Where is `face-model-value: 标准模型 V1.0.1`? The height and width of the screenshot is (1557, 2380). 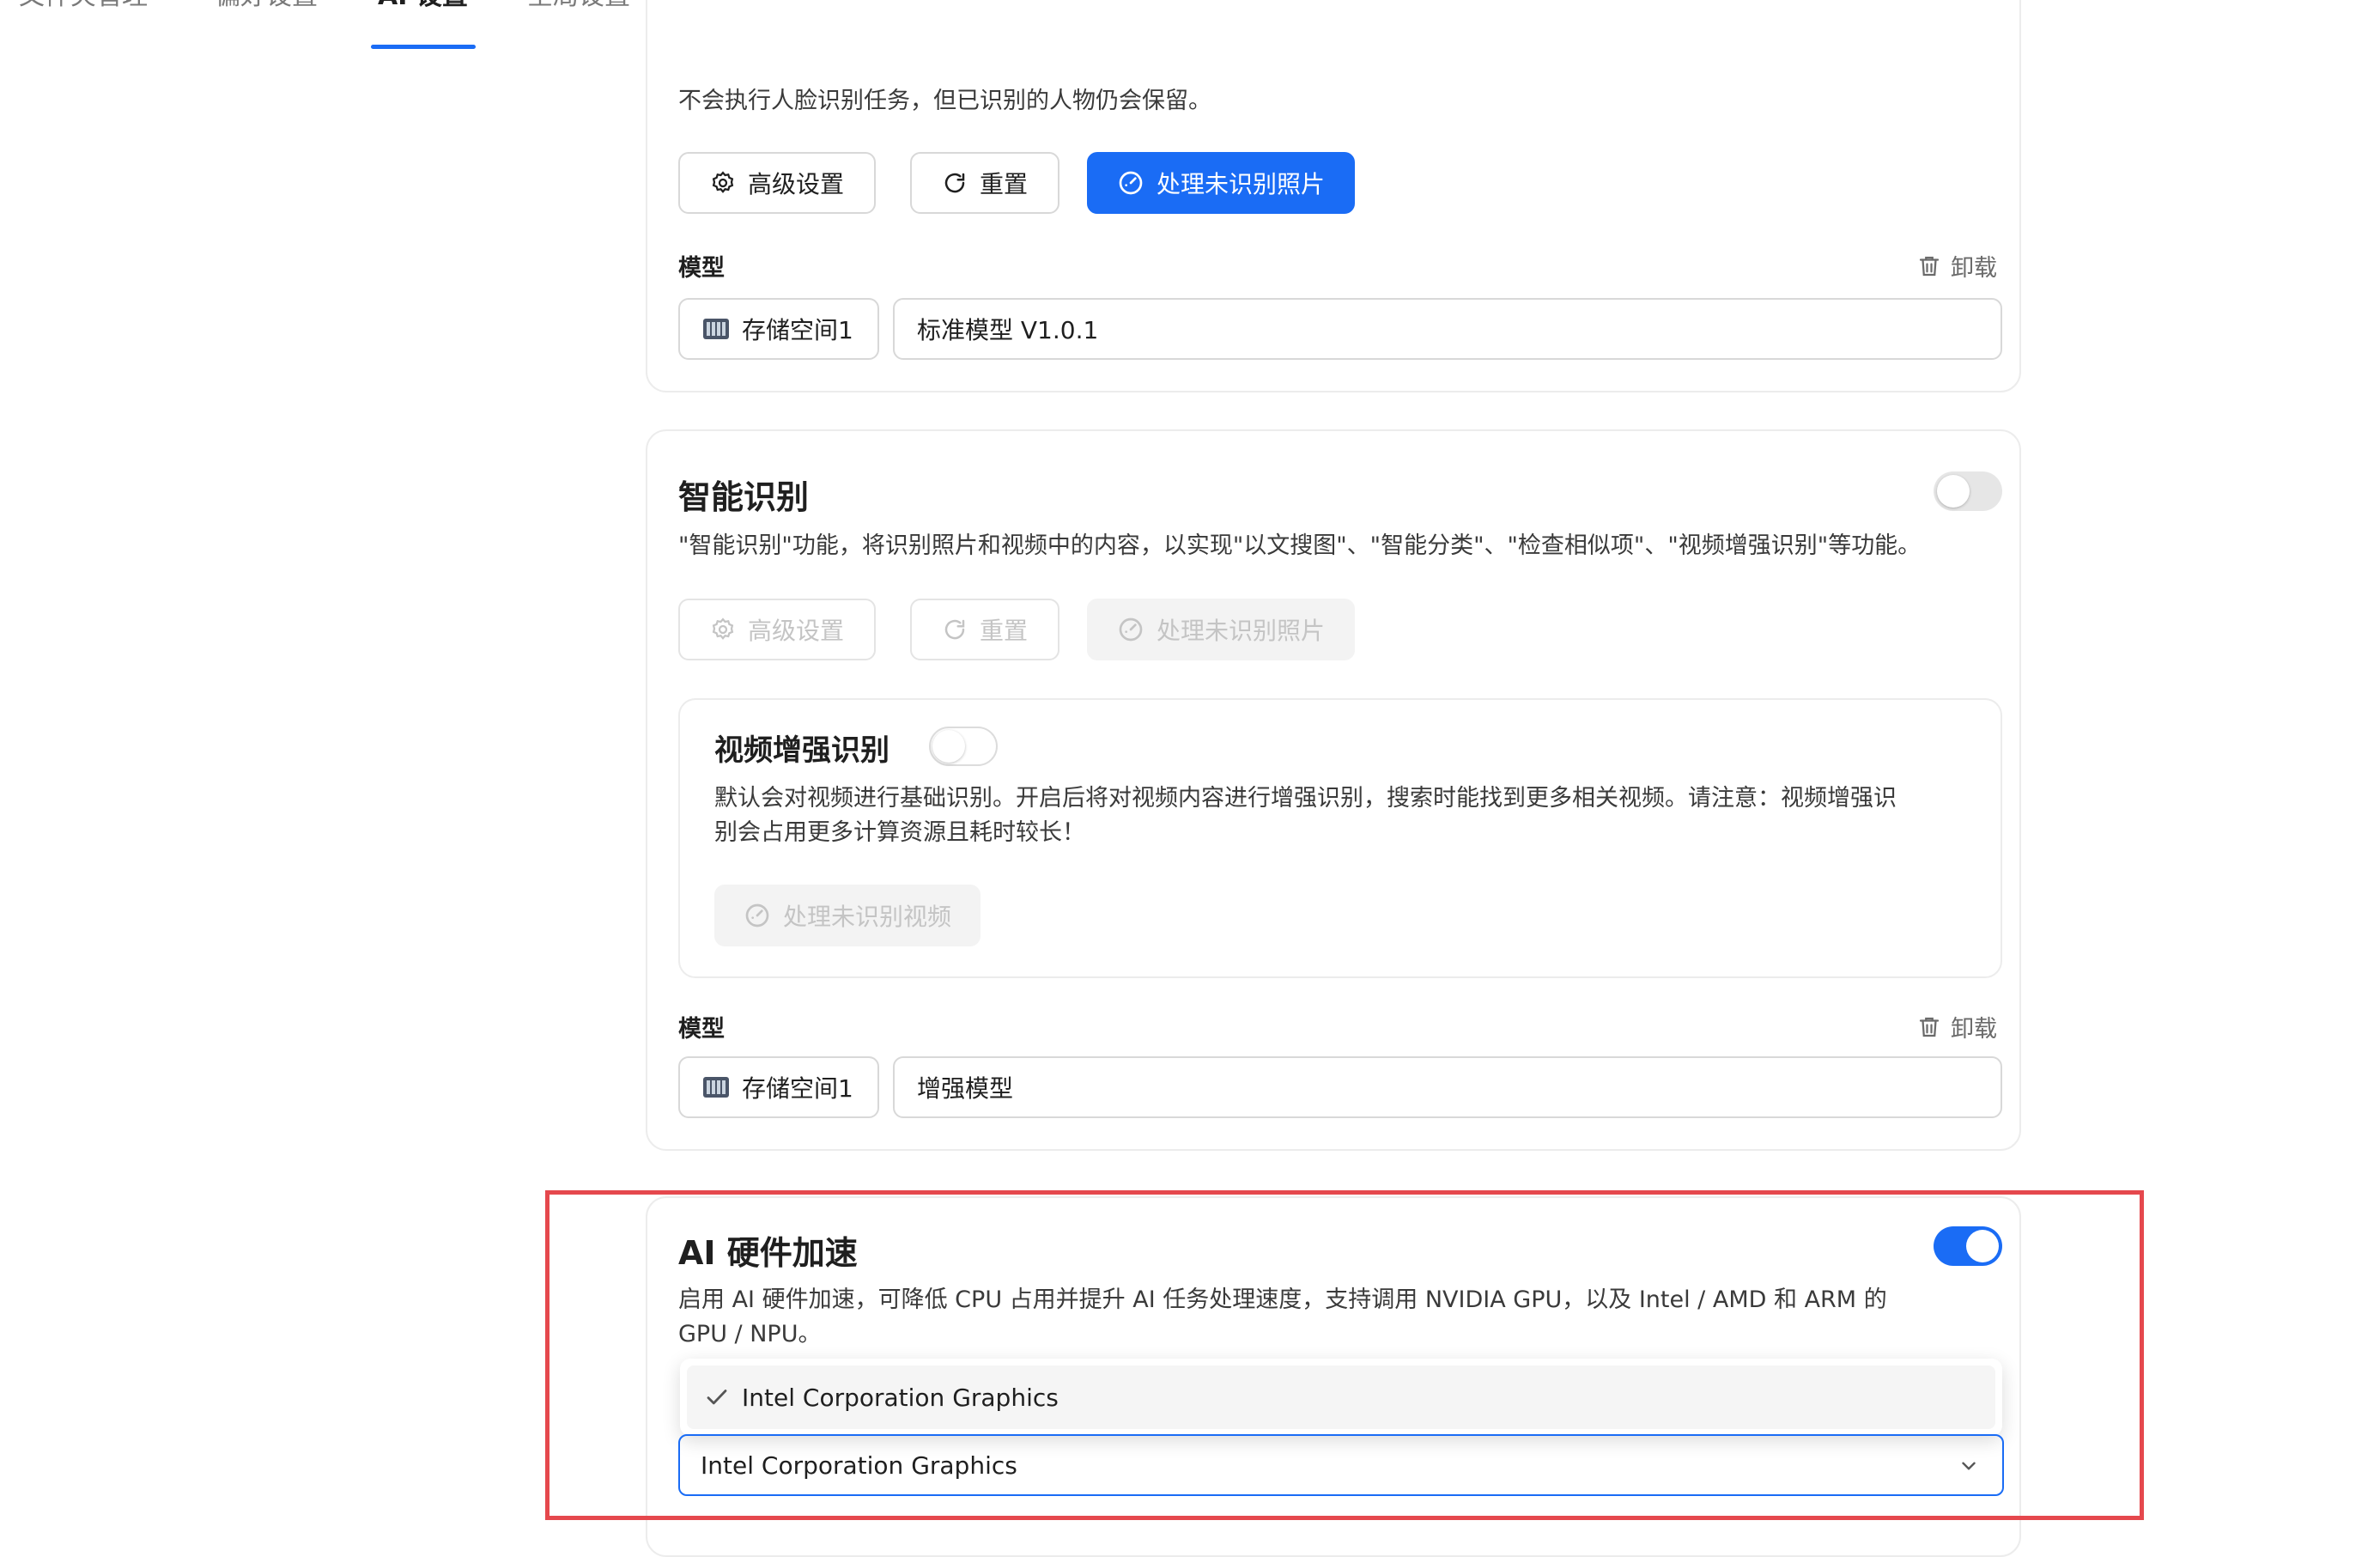 face-model-value: 标准模型 V1.0.1 is located at coordinates (1008, 330).